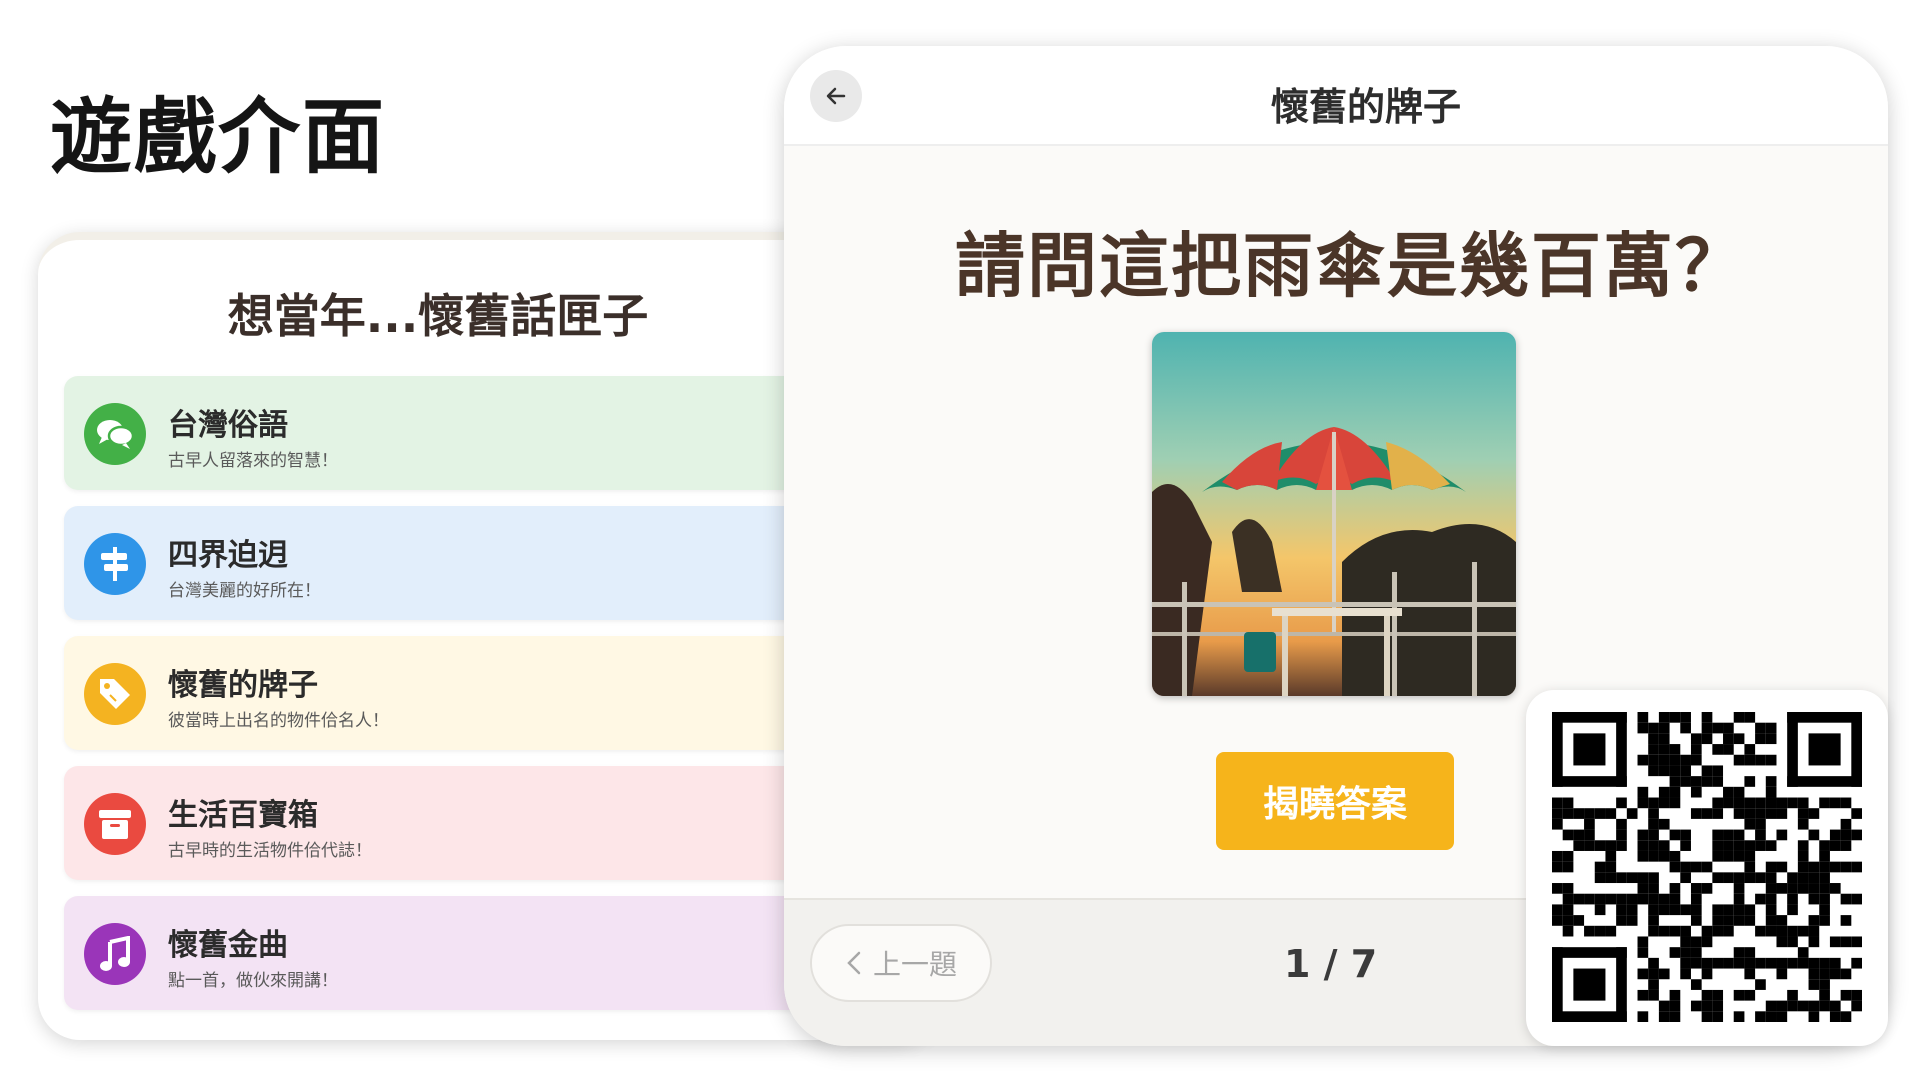 The width and height of the screenshot is (1920, 1080). What do you see at coordinates (115, 954) in the screenshot?
I see `music-note-icon` at bounding box center [115, 954].